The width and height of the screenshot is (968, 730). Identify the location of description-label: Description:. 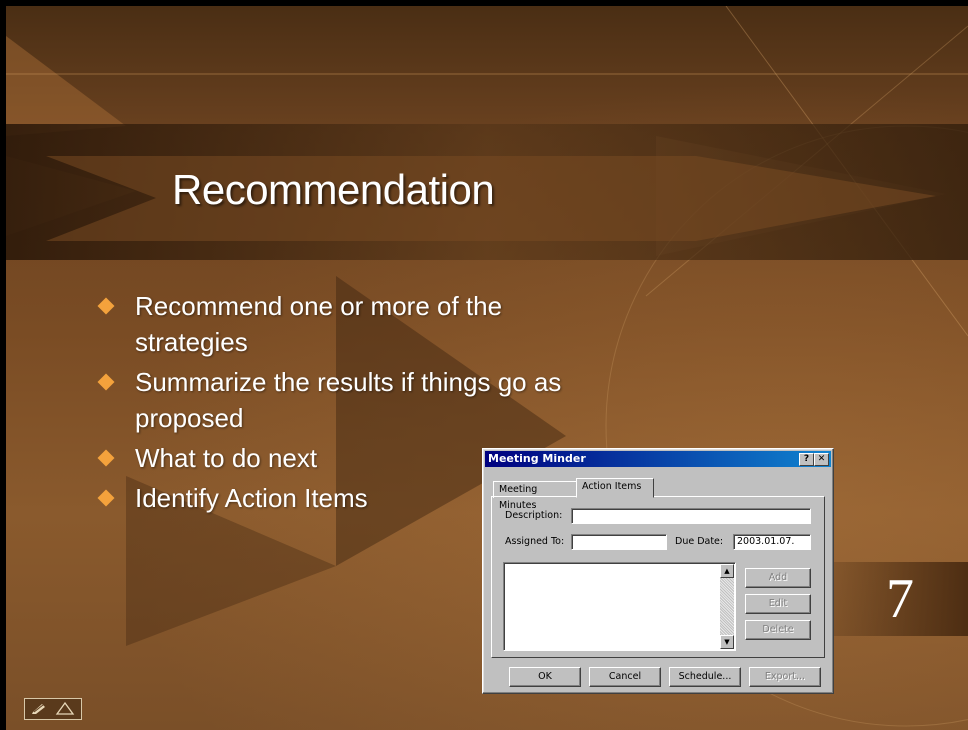
(534, 515).